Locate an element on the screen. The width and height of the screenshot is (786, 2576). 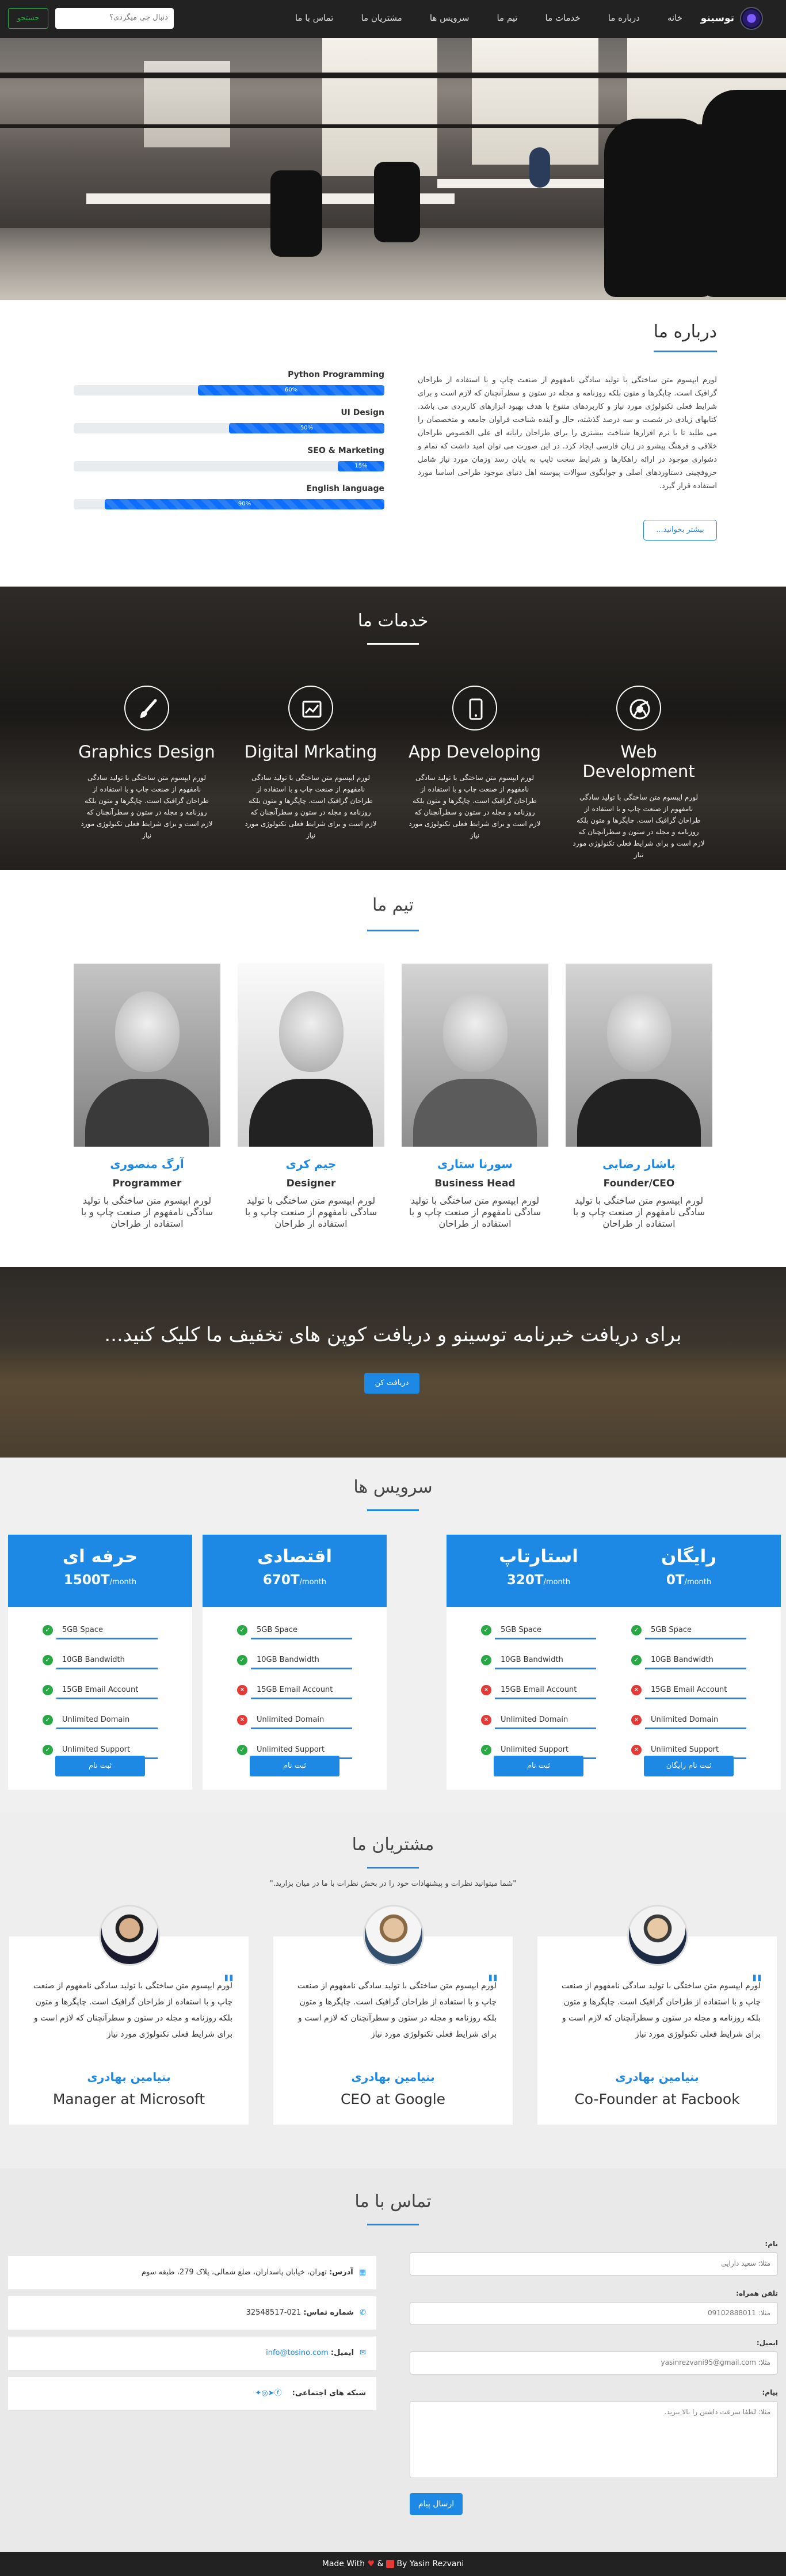
plan-feature: ✓ 5GB Space is located at coordinates (689, 1633).